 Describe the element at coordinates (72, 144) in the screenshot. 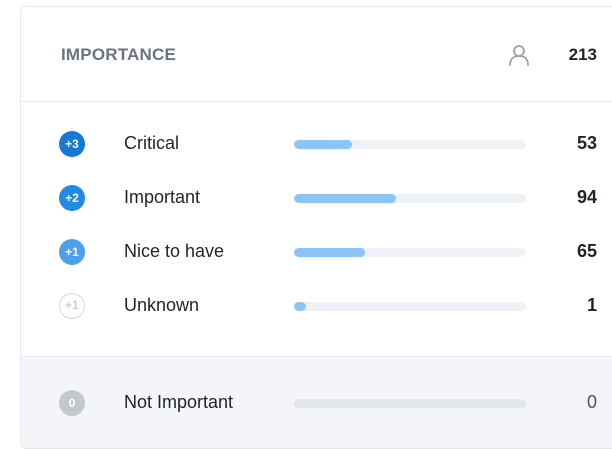

I see `score-badge: +3` at that location.